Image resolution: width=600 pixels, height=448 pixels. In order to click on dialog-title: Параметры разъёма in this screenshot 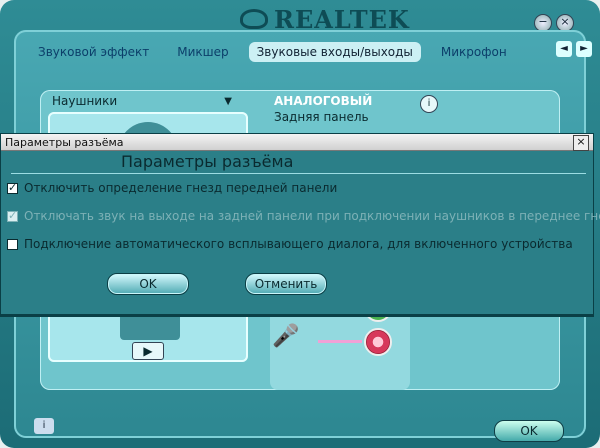, I will do `click(64, 142)`.